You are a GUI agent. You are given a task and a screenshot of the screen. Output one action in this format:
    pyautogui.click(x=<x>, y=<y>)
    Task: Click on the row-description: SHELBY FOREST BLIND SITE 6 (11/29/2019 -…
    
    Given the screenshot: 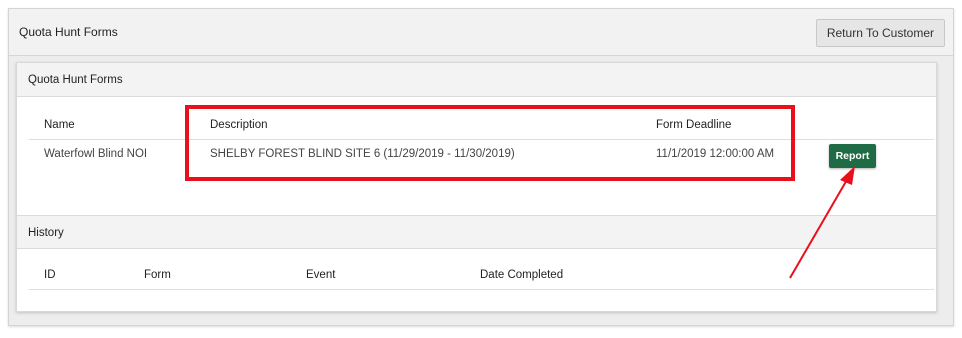 What is the action you would take?
    pyautogui.click(x=362, y=154)
    